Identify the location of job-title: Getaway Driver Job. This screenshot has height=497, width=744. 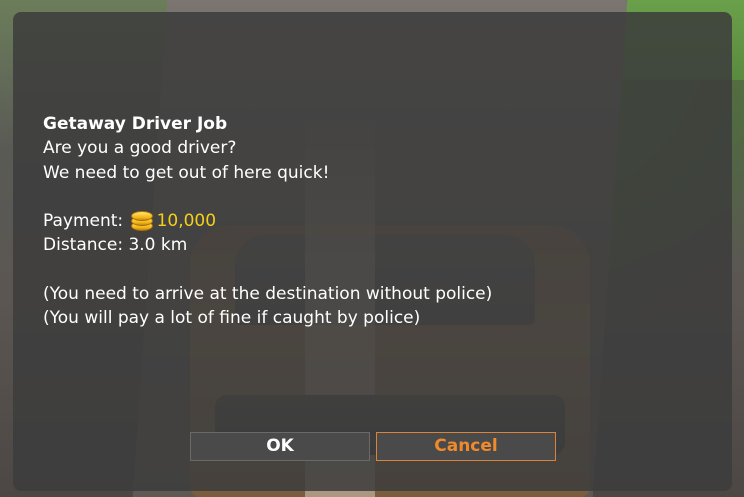
(135, 124).